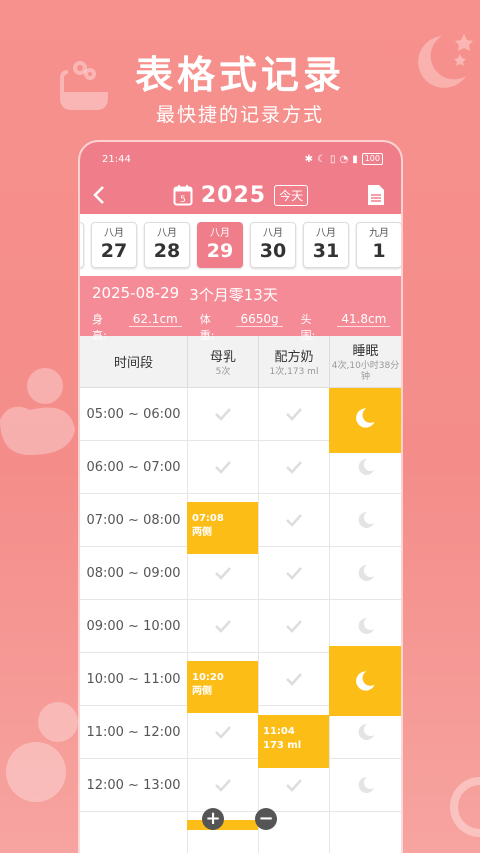 The image size is (480, 853). I want to click on document-icon, so click(376, 195).